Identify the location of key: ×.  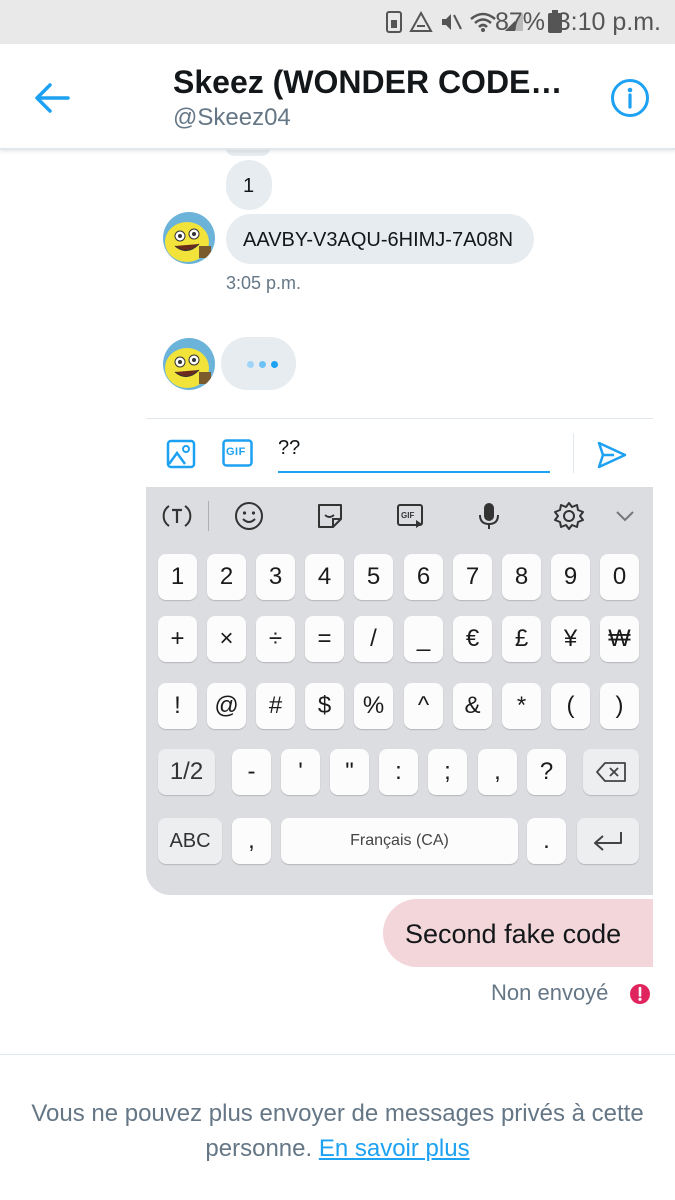
(226, 639).